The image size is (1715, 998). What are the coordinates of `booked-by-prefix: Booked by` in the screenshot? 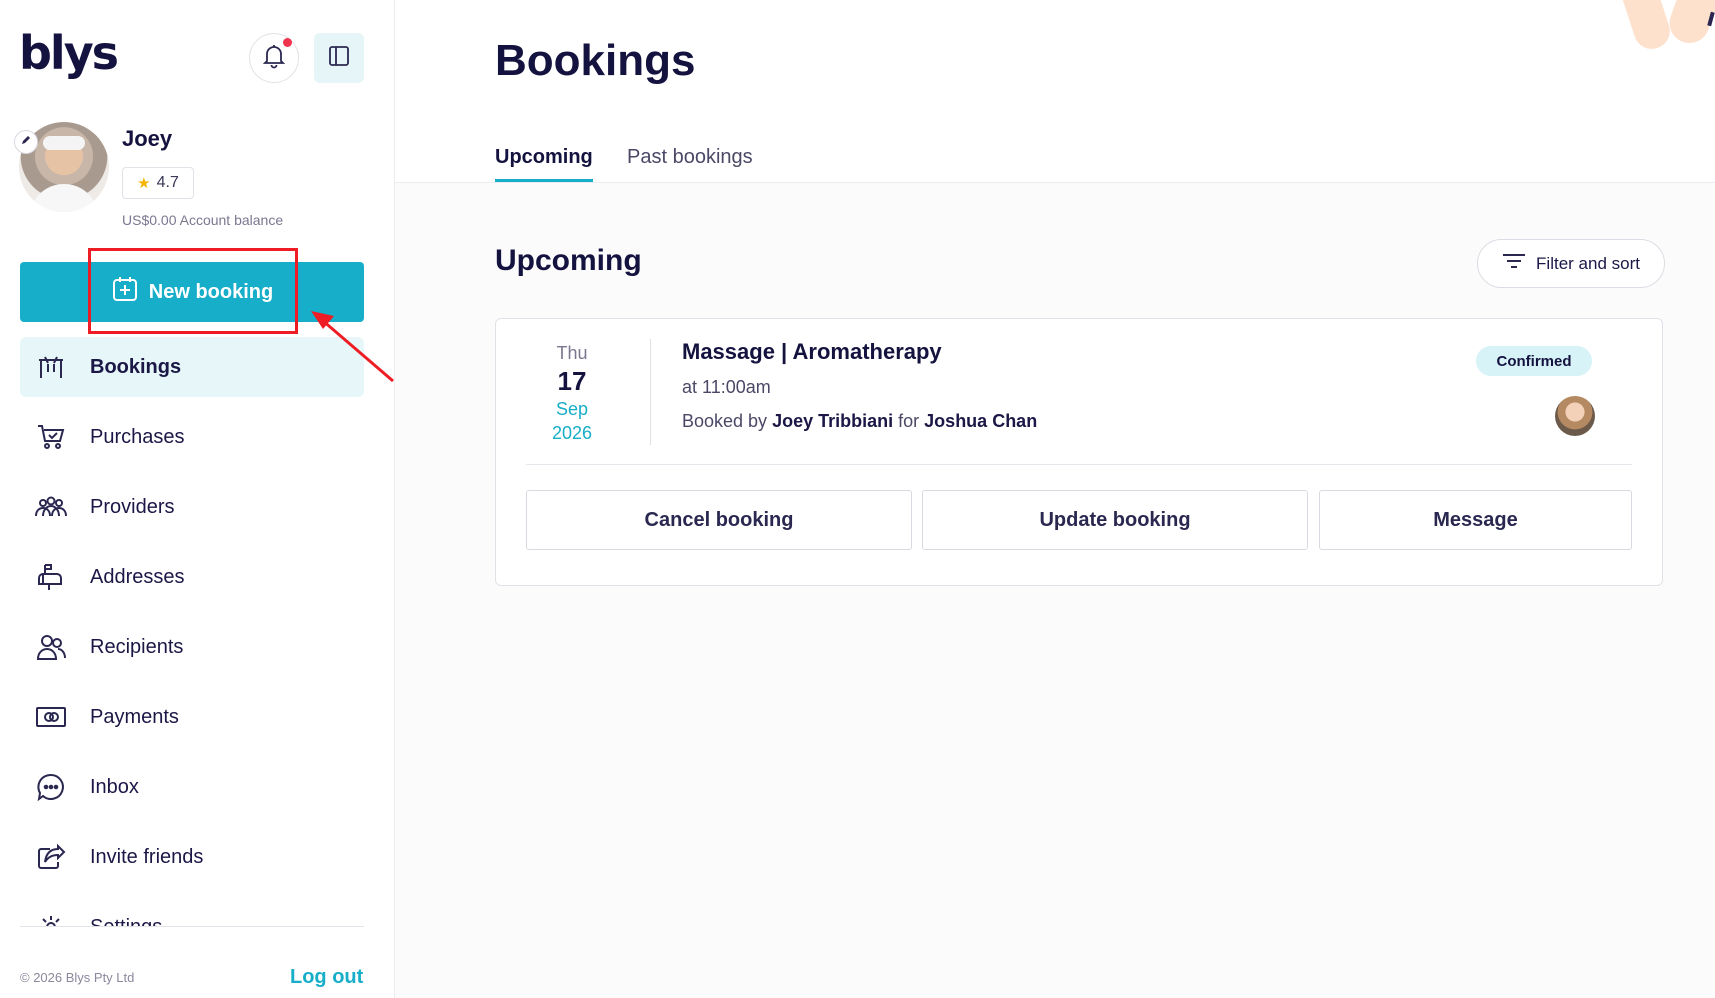 It's located at (725, 421).